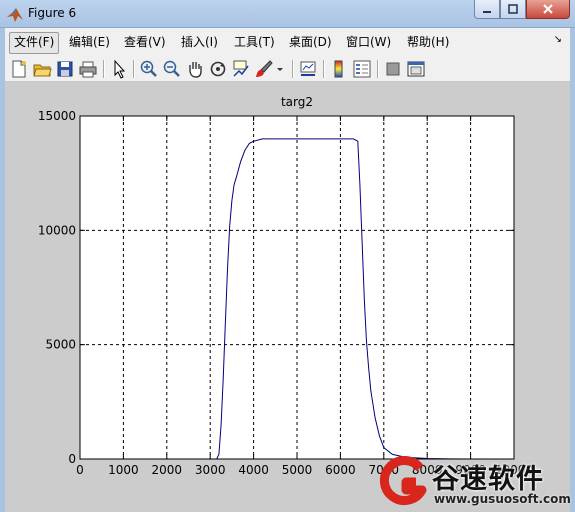 The image size is (575, 512). Describe the element at coordinates (287, 69) in the screenshot. I see `figure-toolbar` at that location.